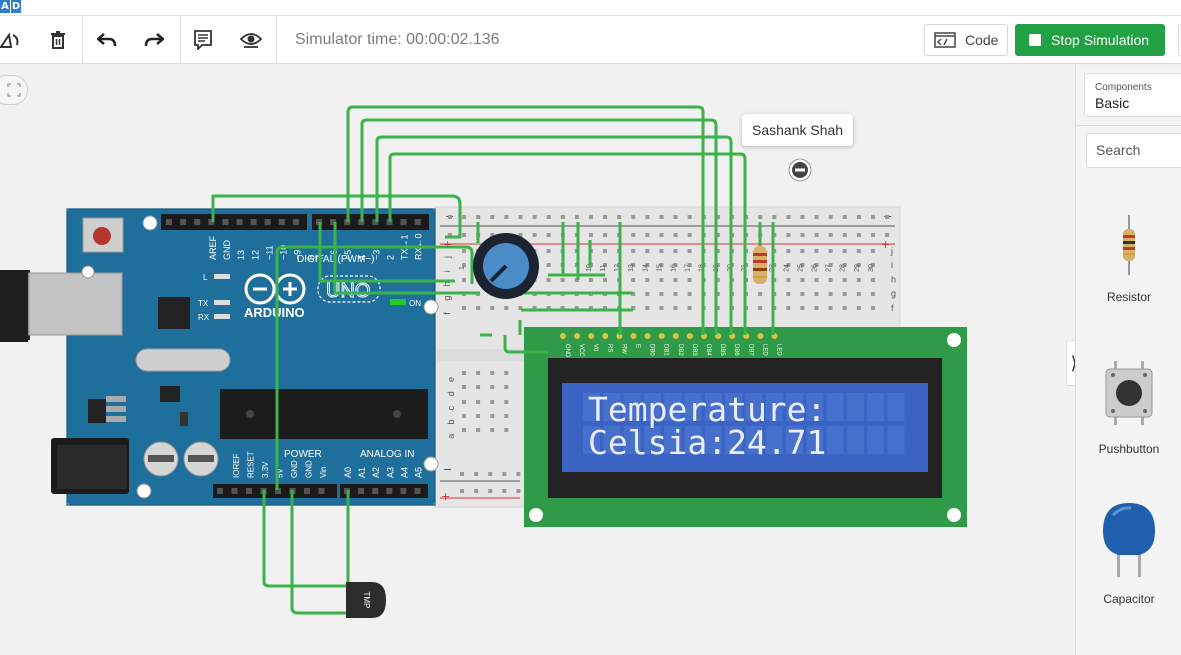 This screenshot has height=655, width=1181. Describe the element at coordinates (251, 40) in the screenshot. I see `visibility-button` at that location.